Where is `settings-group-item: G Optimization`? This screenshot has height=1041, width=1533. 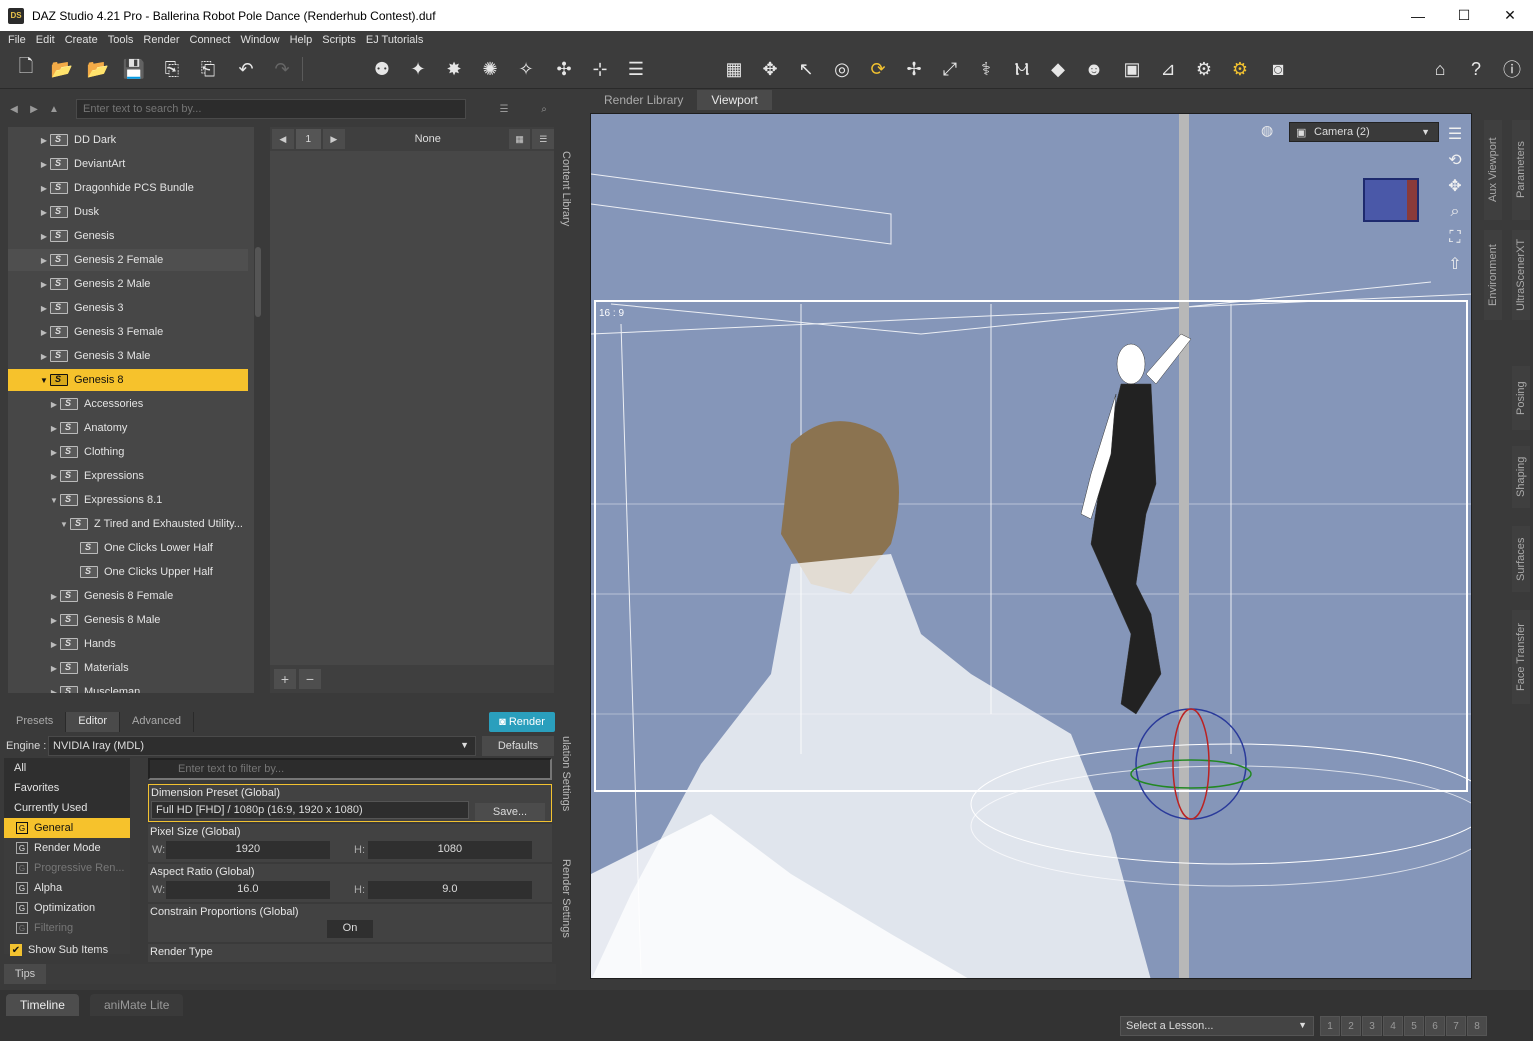
settings-group-item: G Optimization is located at coordinates (67, 908).